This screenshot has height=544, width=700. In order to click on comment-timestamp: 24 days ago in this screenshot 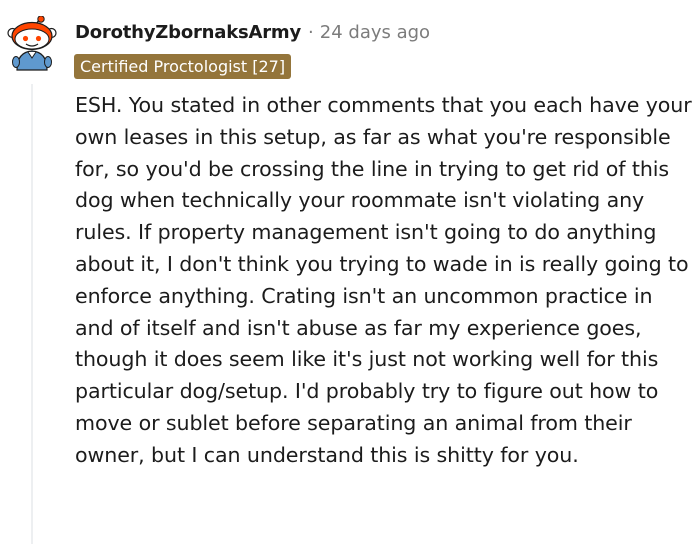, I will do `click(375, 32)`.